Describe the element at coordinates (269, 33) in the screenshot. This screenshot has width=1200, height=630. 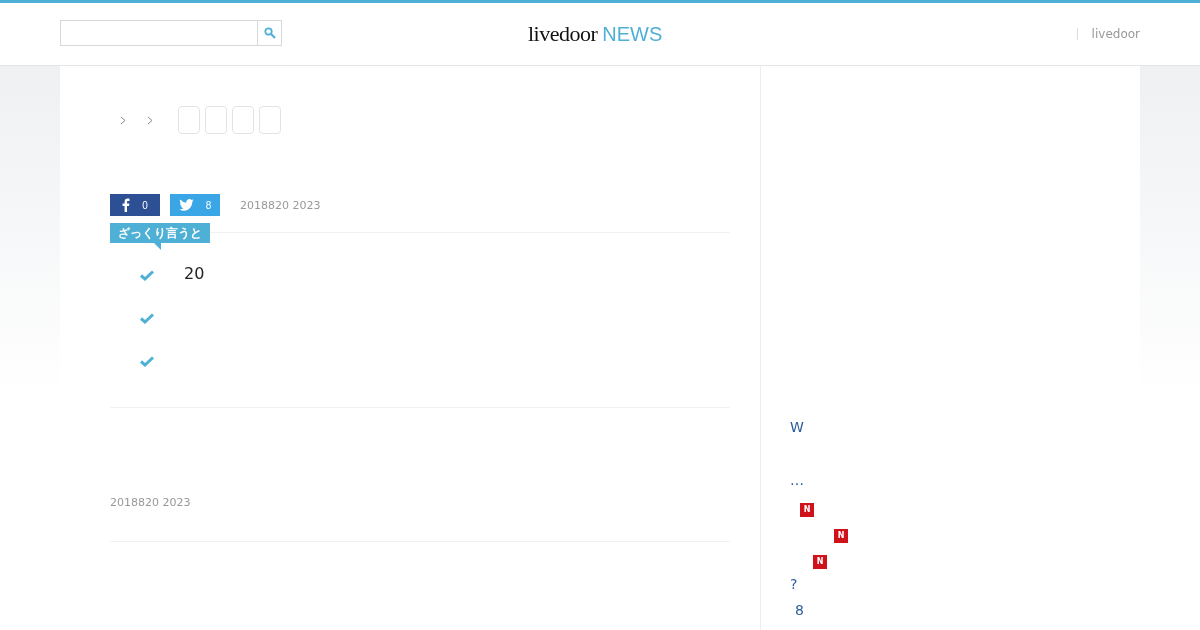
I see `search-icon` at that location.